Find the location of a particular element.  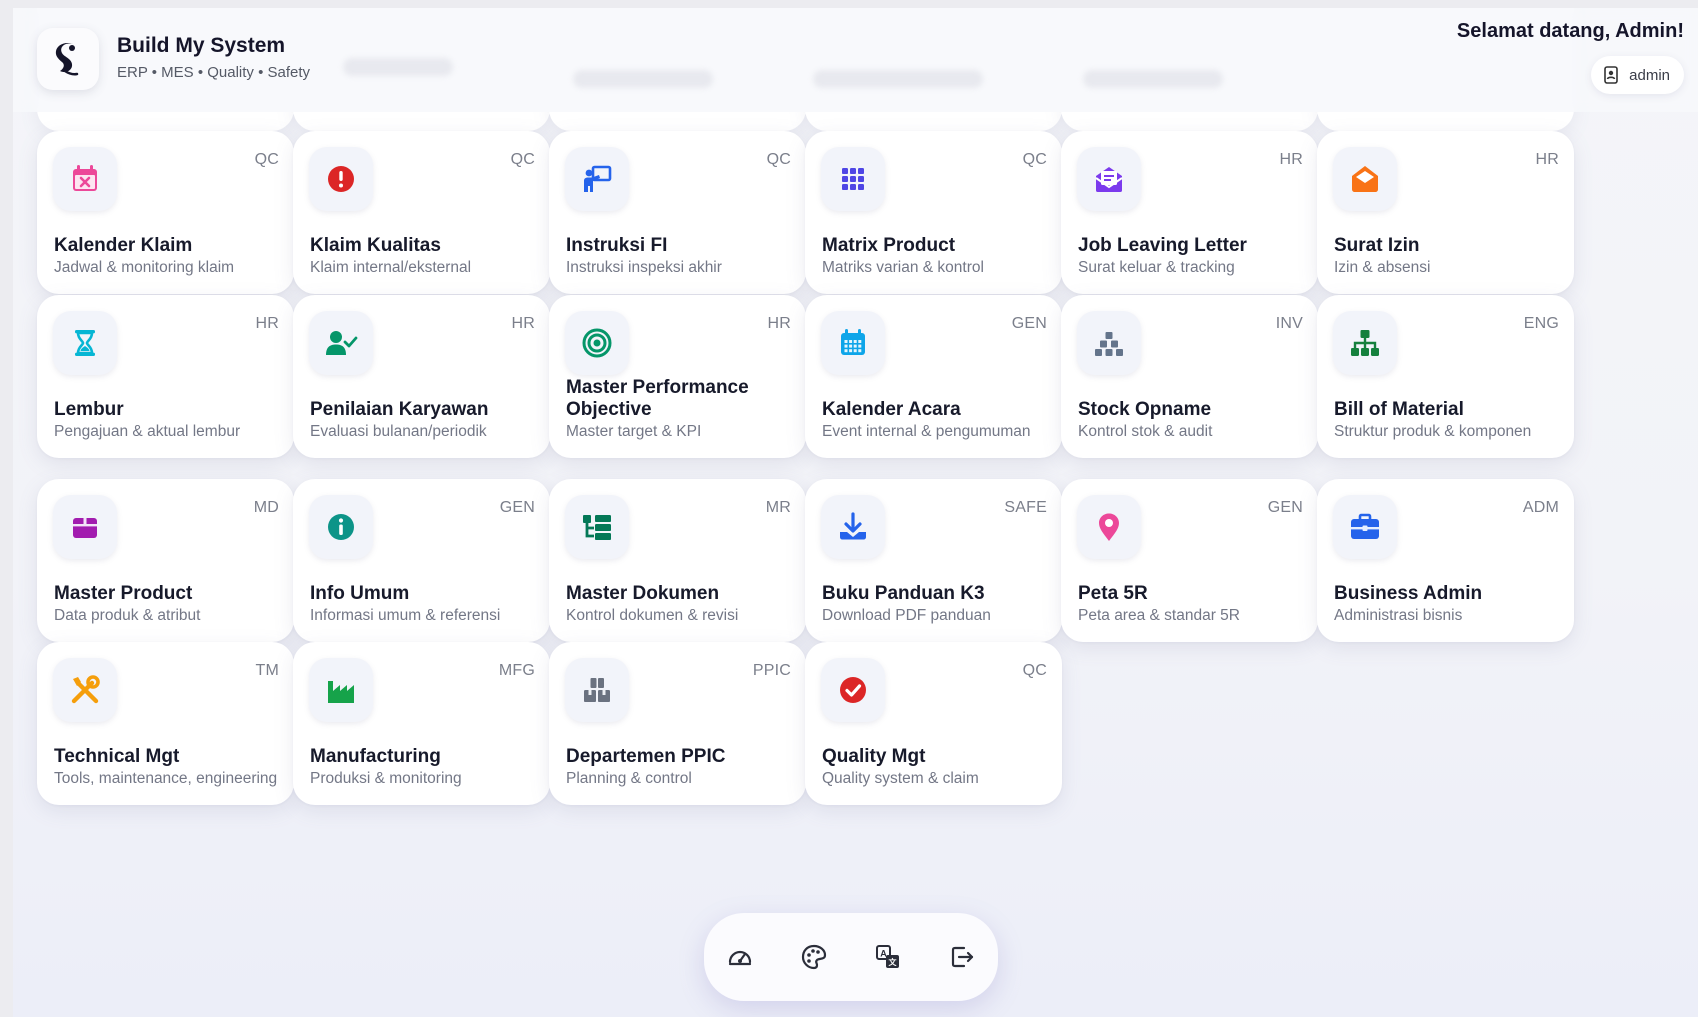

module-title: Info Umum is located at coordinates (360, 593).